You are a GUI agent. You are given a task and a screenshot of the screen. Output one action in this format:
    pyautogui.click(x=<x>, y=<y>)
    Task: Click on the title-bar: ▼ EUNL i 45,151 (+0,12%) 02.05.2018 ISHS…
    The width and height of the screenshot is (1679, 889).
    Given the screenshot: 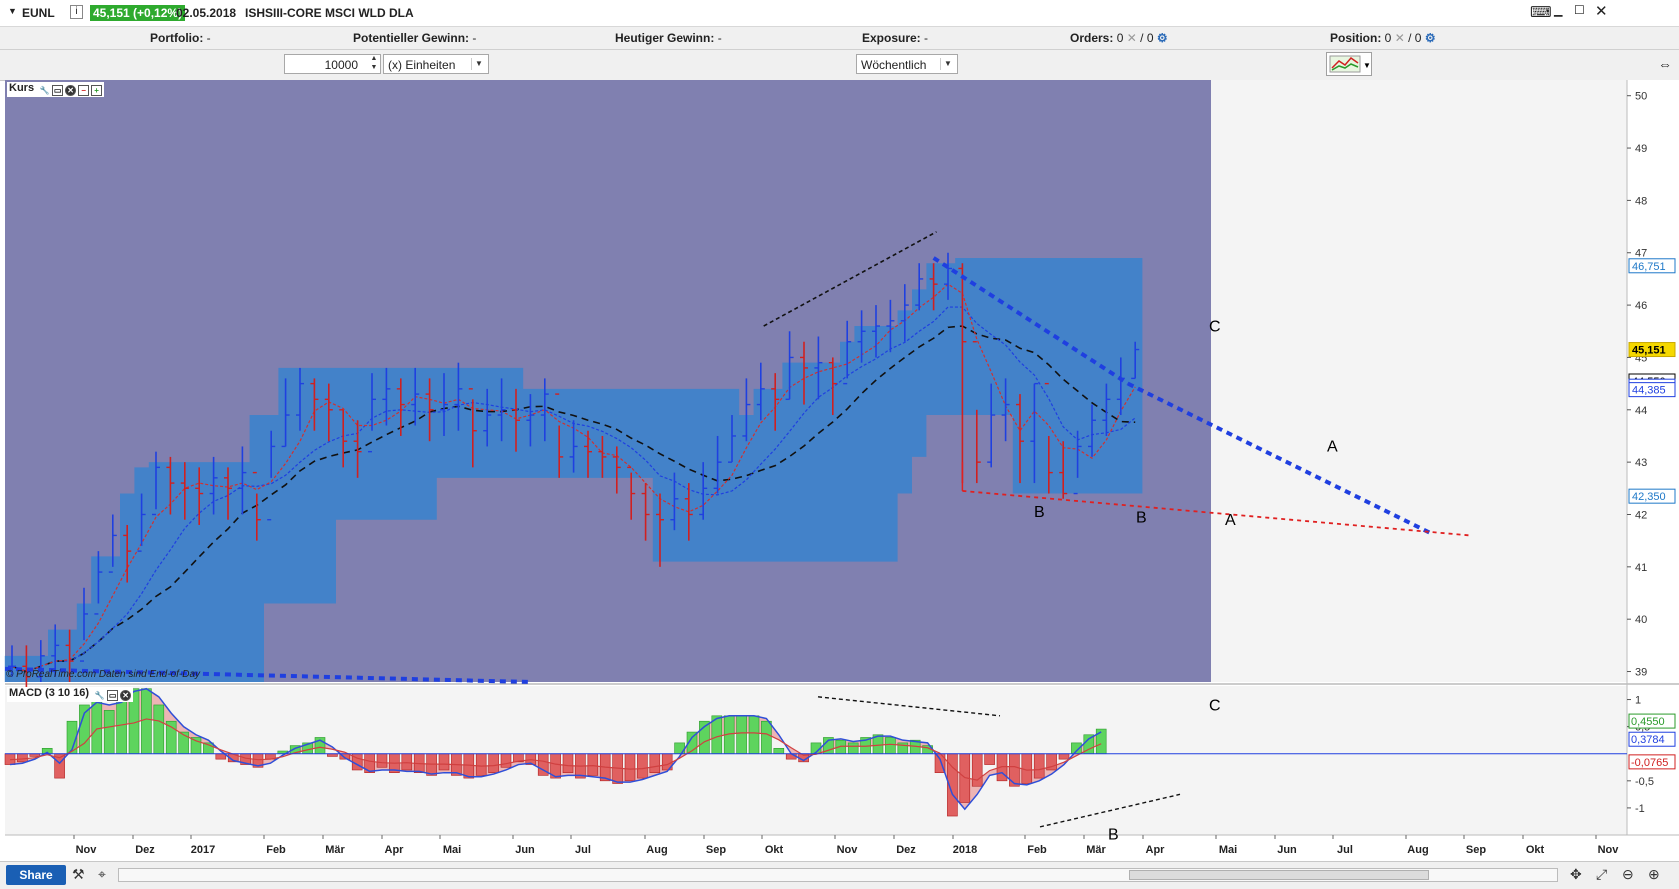 What is the action you would take?
    pyautogui.click(x=839, y=13)
    